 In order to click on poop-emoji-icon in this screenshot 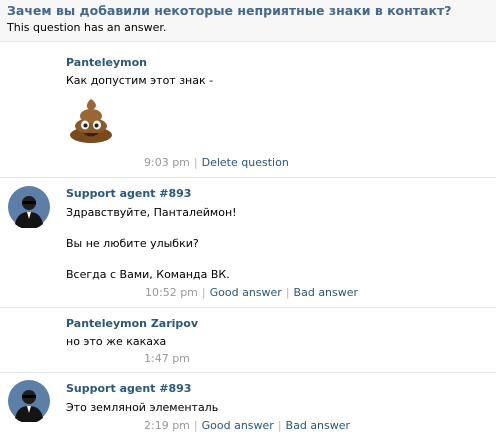, I will do `click(91, 121)`.